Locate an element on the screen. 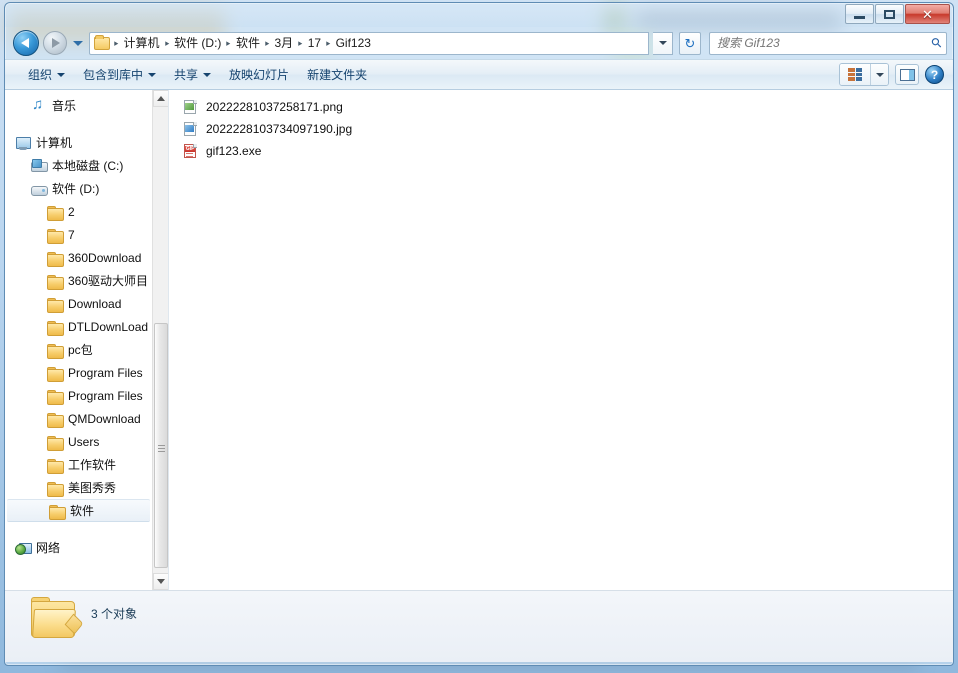  toolbar-label: 包含到库中 is located at coordinates (113, 75).